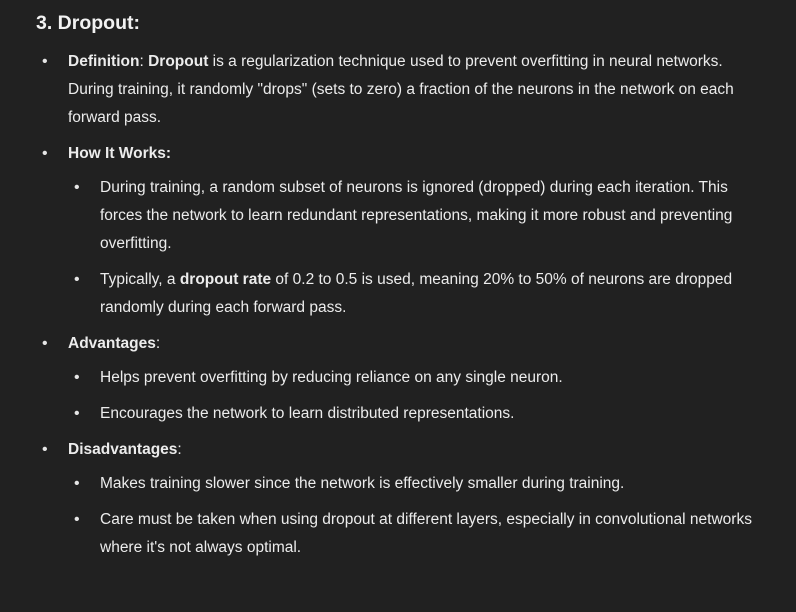 Image resolution: width=796 pixels, height=612 pixels. Describe the element at coordinates (144, 61) in the screenshot. I see `definition-colon: :` at that location.